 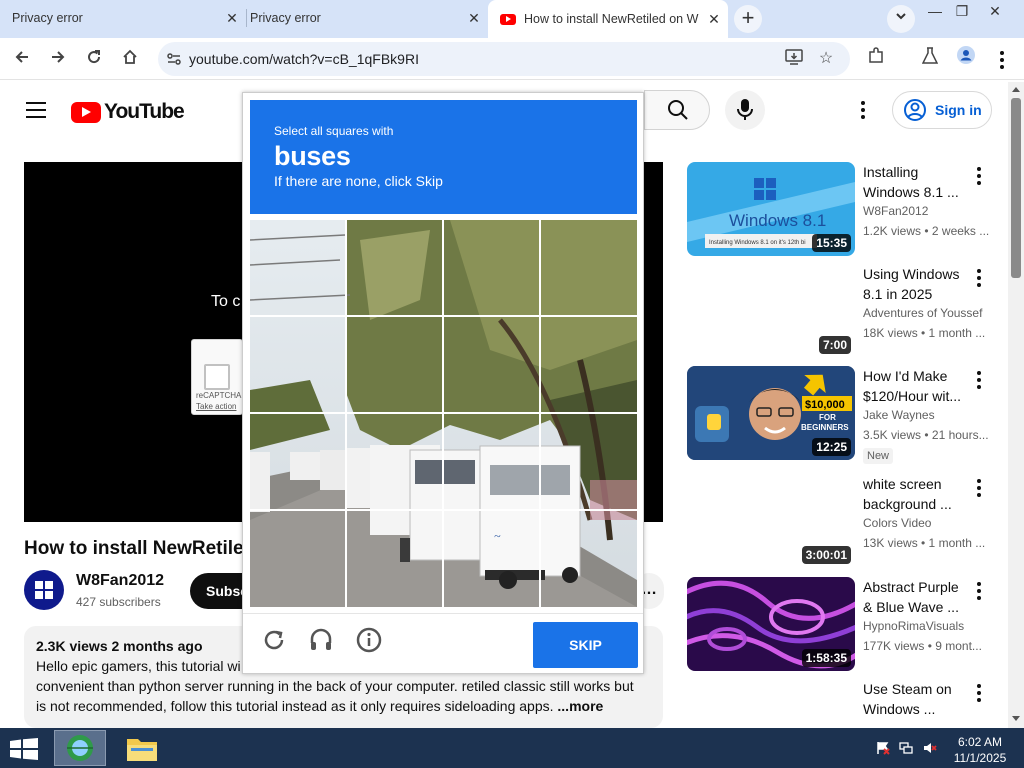 What do you see at coordinates (923, 284) in the screenshot?
I see `video-title: Using Windows 8.1 in 2025` at bounding box center [923, 284].